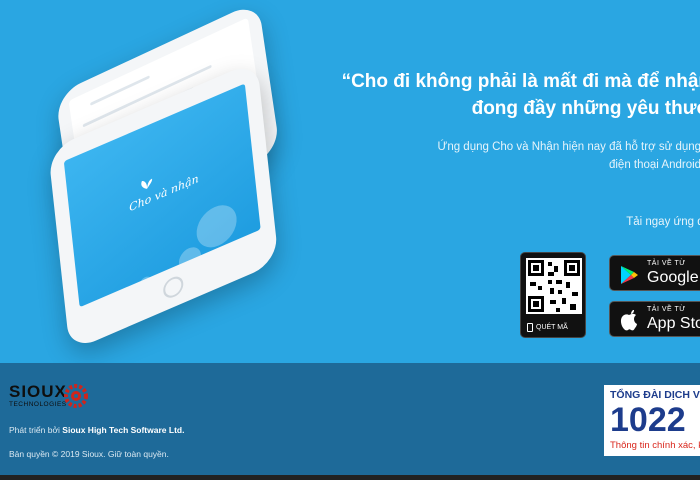  I want to click on desc-line-2: điện thoại Android v, so click(654, 165).